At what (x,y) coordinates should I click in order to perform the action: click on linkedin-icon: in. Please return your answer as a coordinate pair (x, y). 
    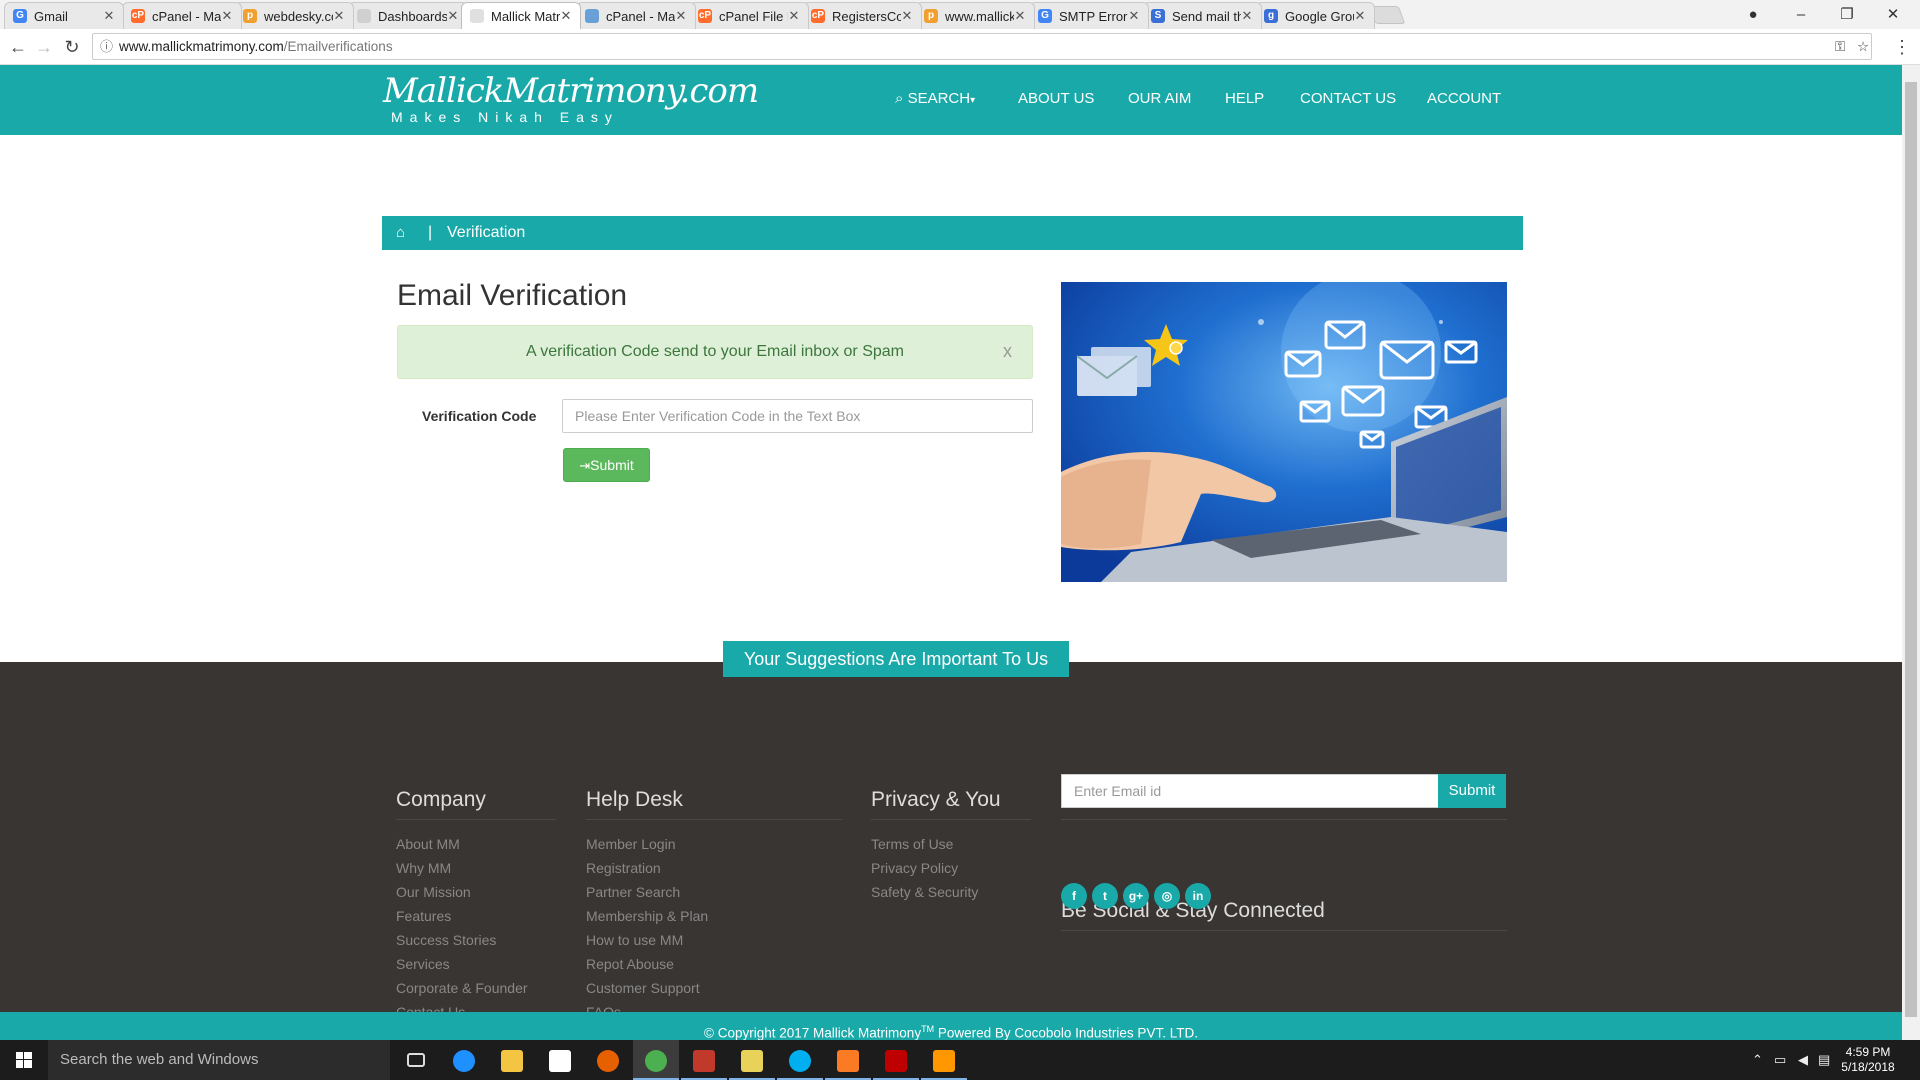
    Looking at the image, I should click on (1198, 896).